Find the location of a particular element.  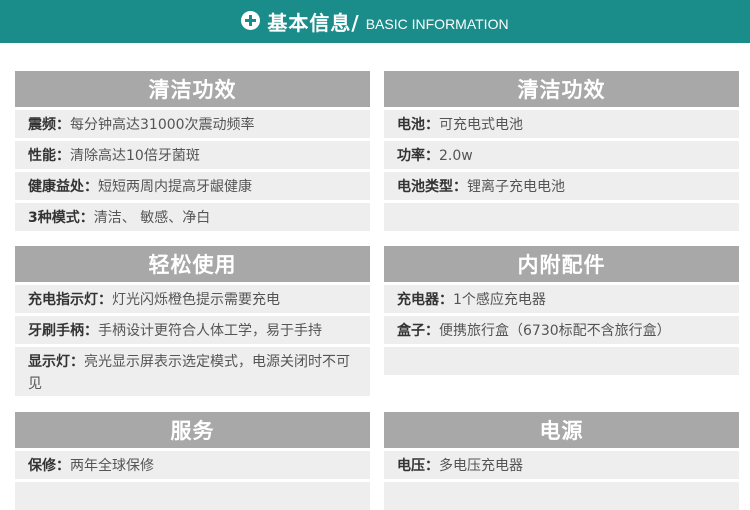

spec-row: 电池类型：锂离子充电电池 is located at coordinates (561, 186).